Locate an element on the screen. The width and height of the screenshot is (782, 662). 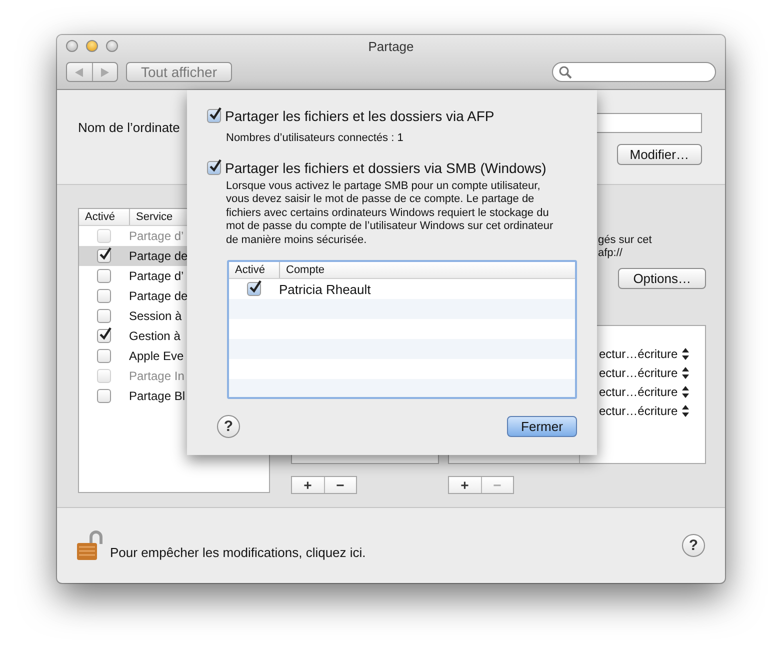
column-header: Activé is located at coordinates (104, 217).